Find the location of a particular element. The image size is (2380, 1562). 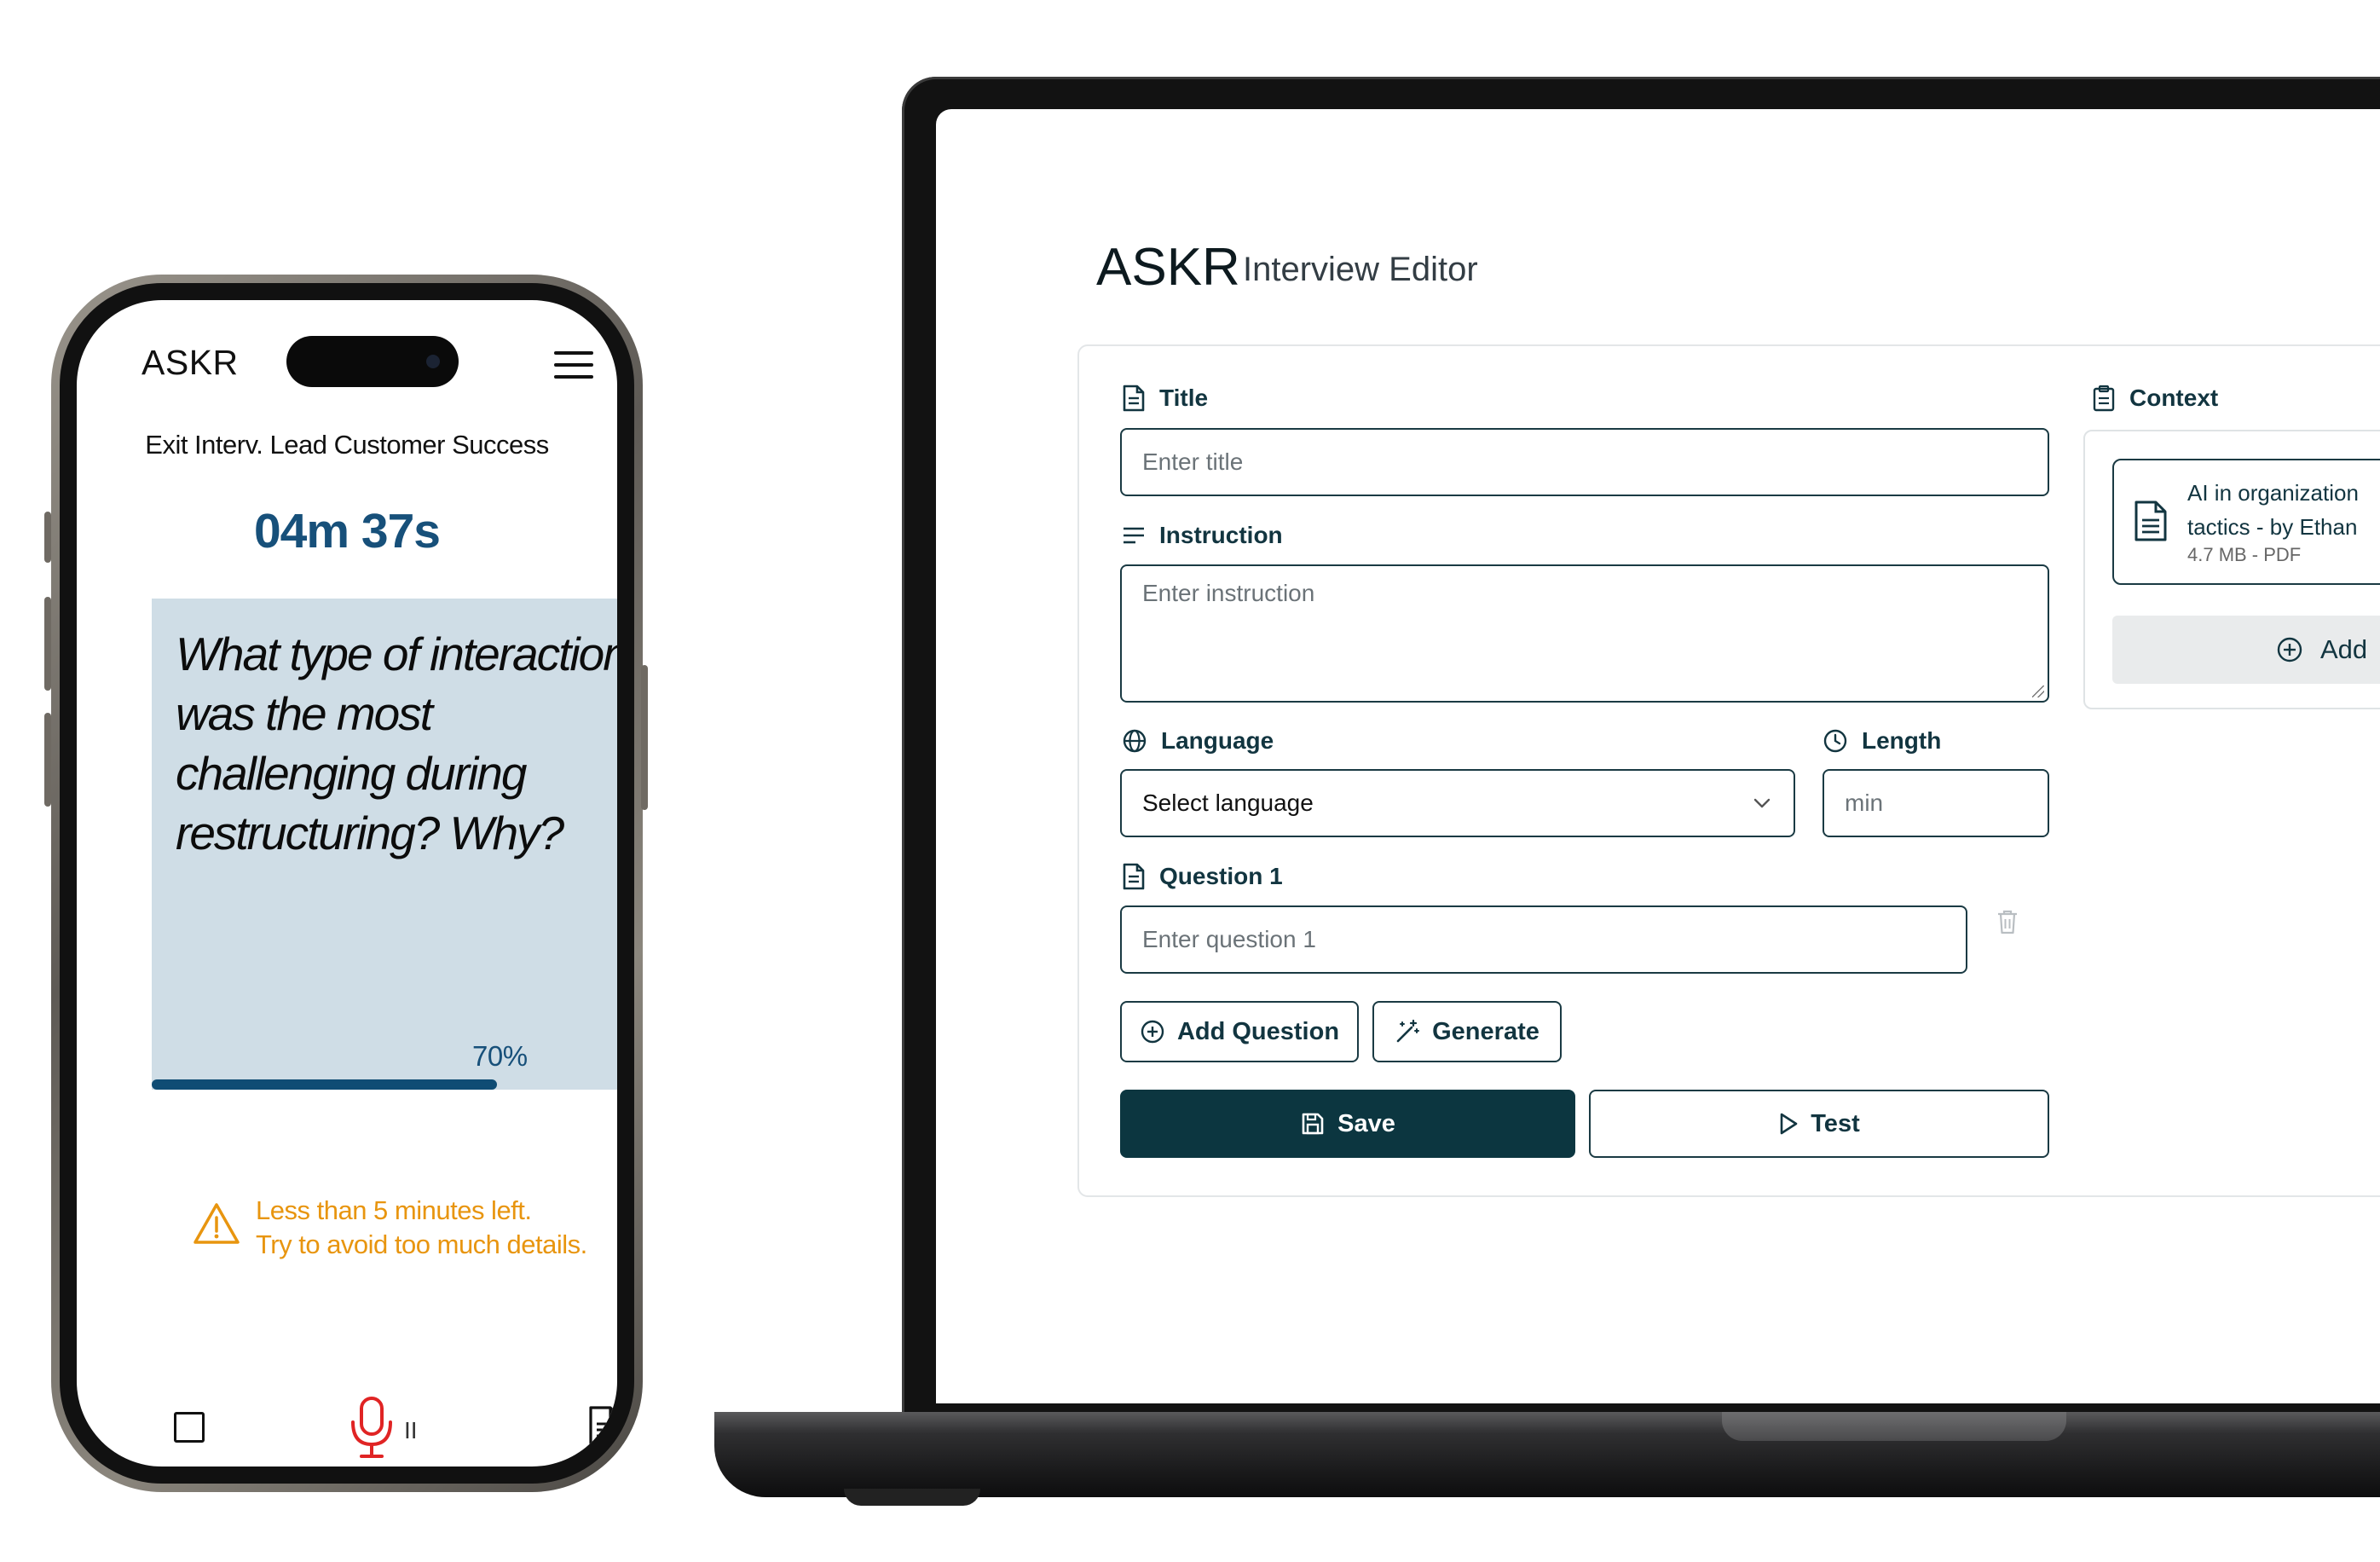

language-select: Select language is located at coordinates (1457, 803).